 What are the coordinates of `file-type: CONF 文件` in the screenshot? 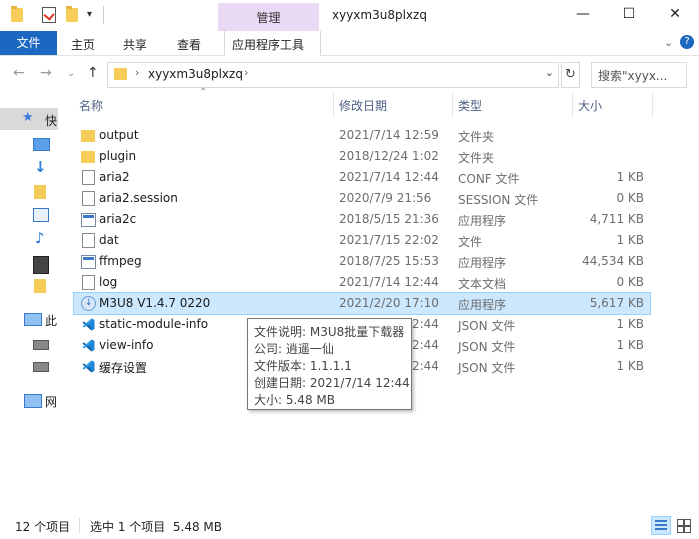 It's located at (489, 179).